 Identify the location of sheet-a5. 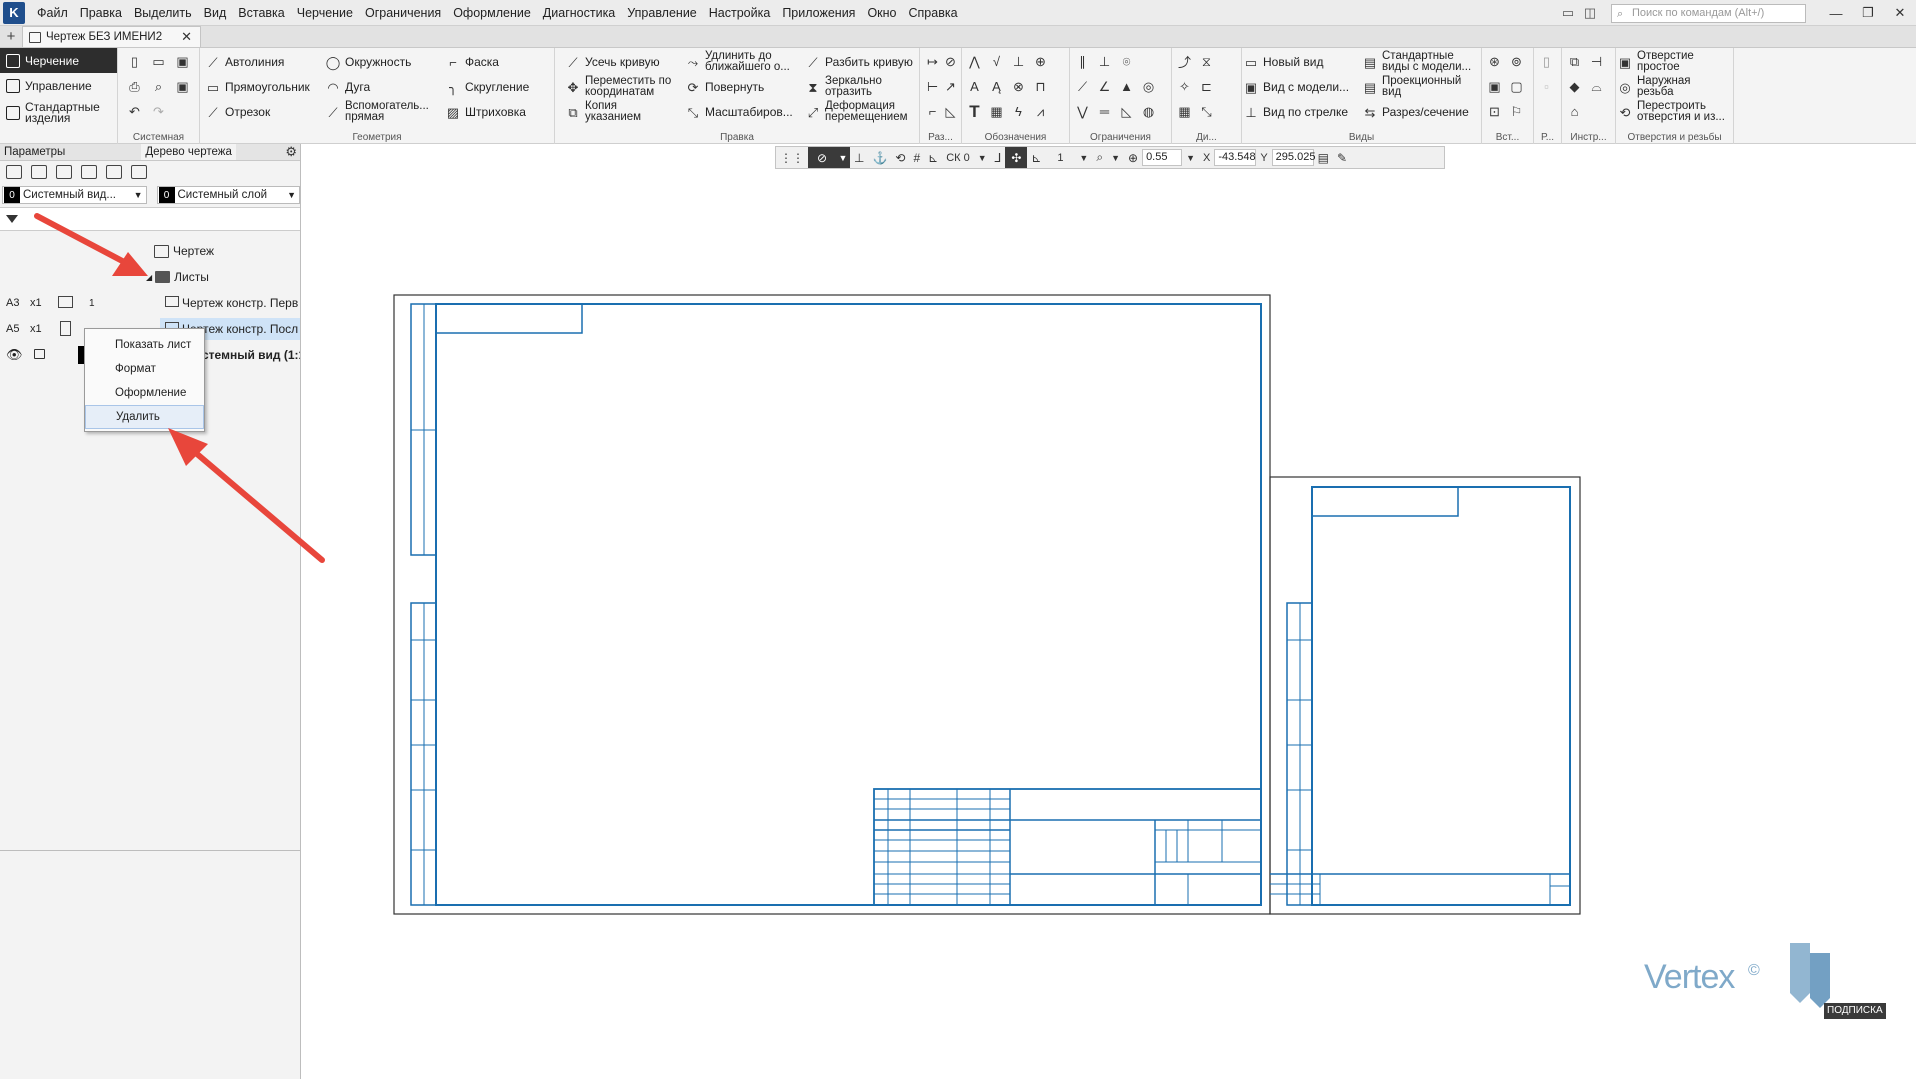
(1425, 695).